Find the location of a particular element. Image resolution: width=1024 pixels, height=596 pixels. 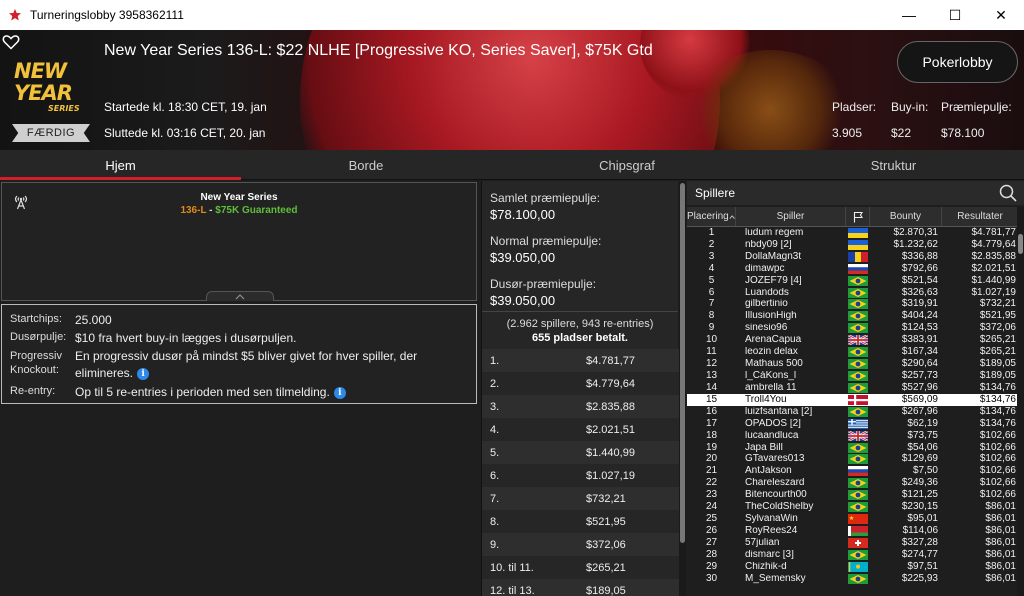

payout-row: 4. $2.021,51 is located at coordinates (580, 429).